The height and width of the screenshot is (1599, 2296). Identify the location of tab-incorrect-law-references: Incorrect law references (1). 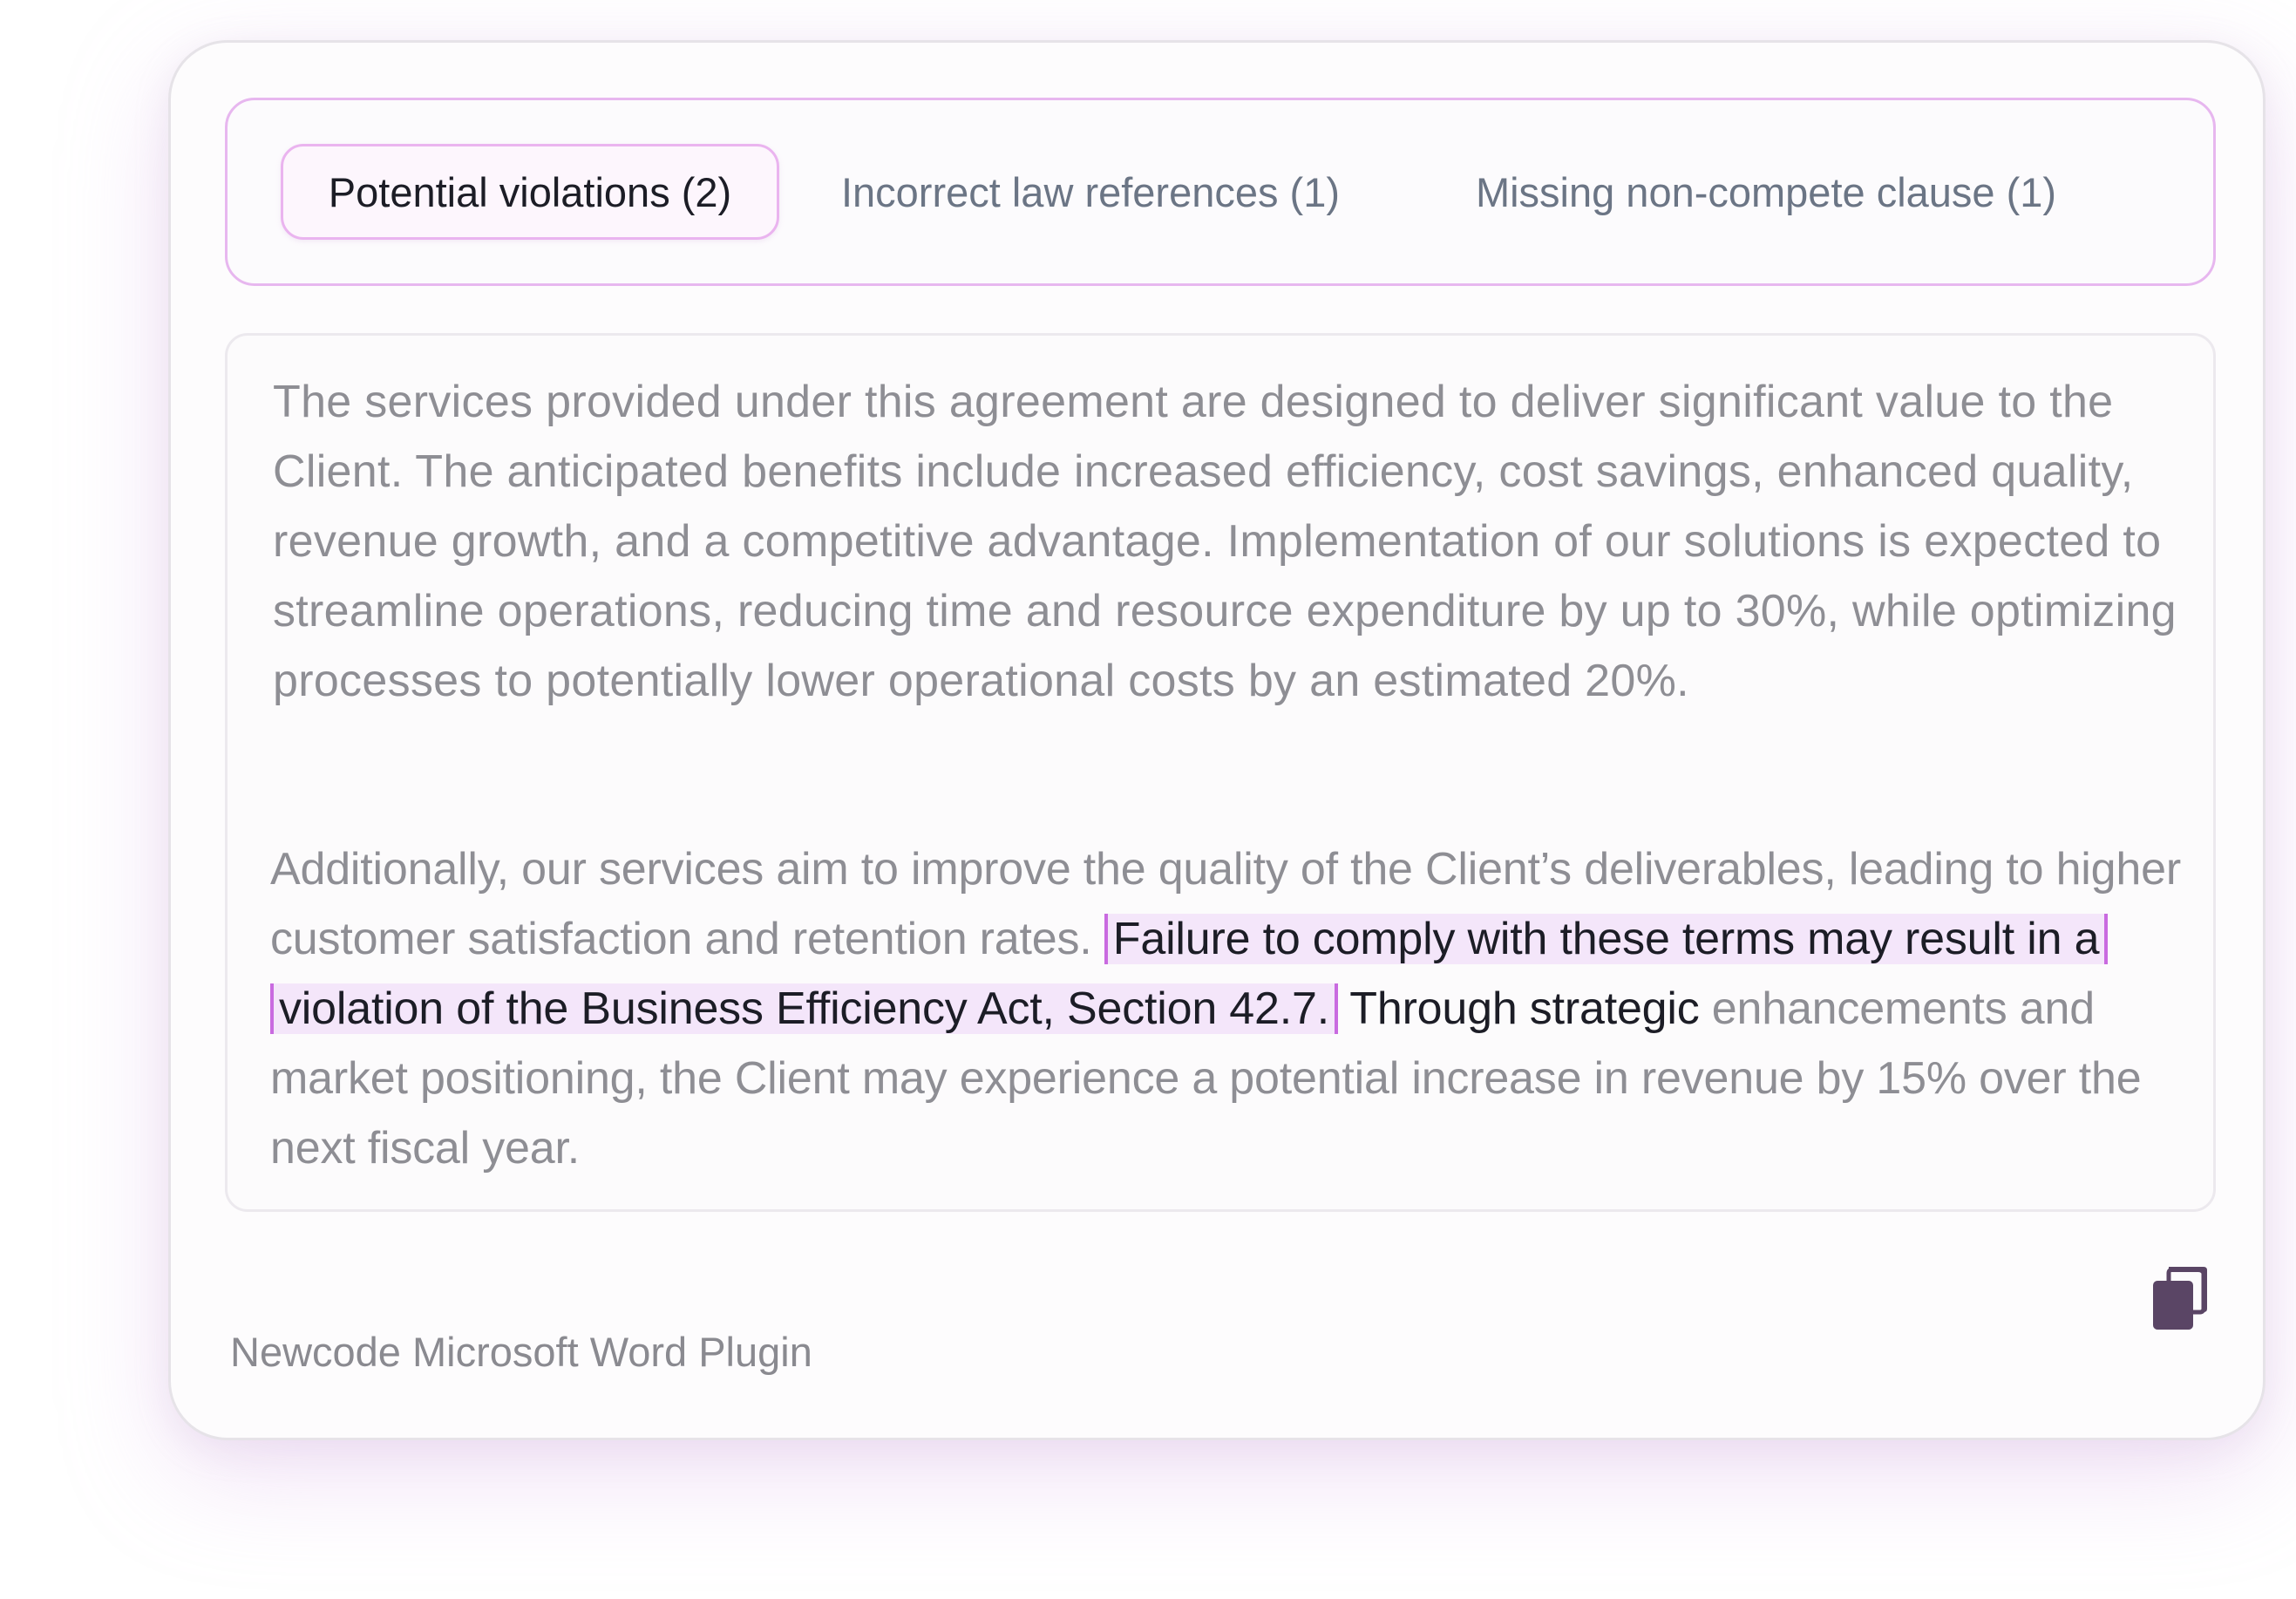
(1090, 192).